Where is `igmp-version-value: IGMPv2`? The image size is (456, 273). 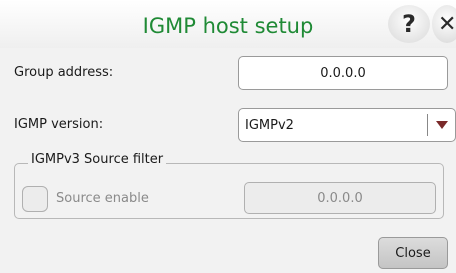 igmp-version-value: IGMPv2 is located at coordinates (269, 125).